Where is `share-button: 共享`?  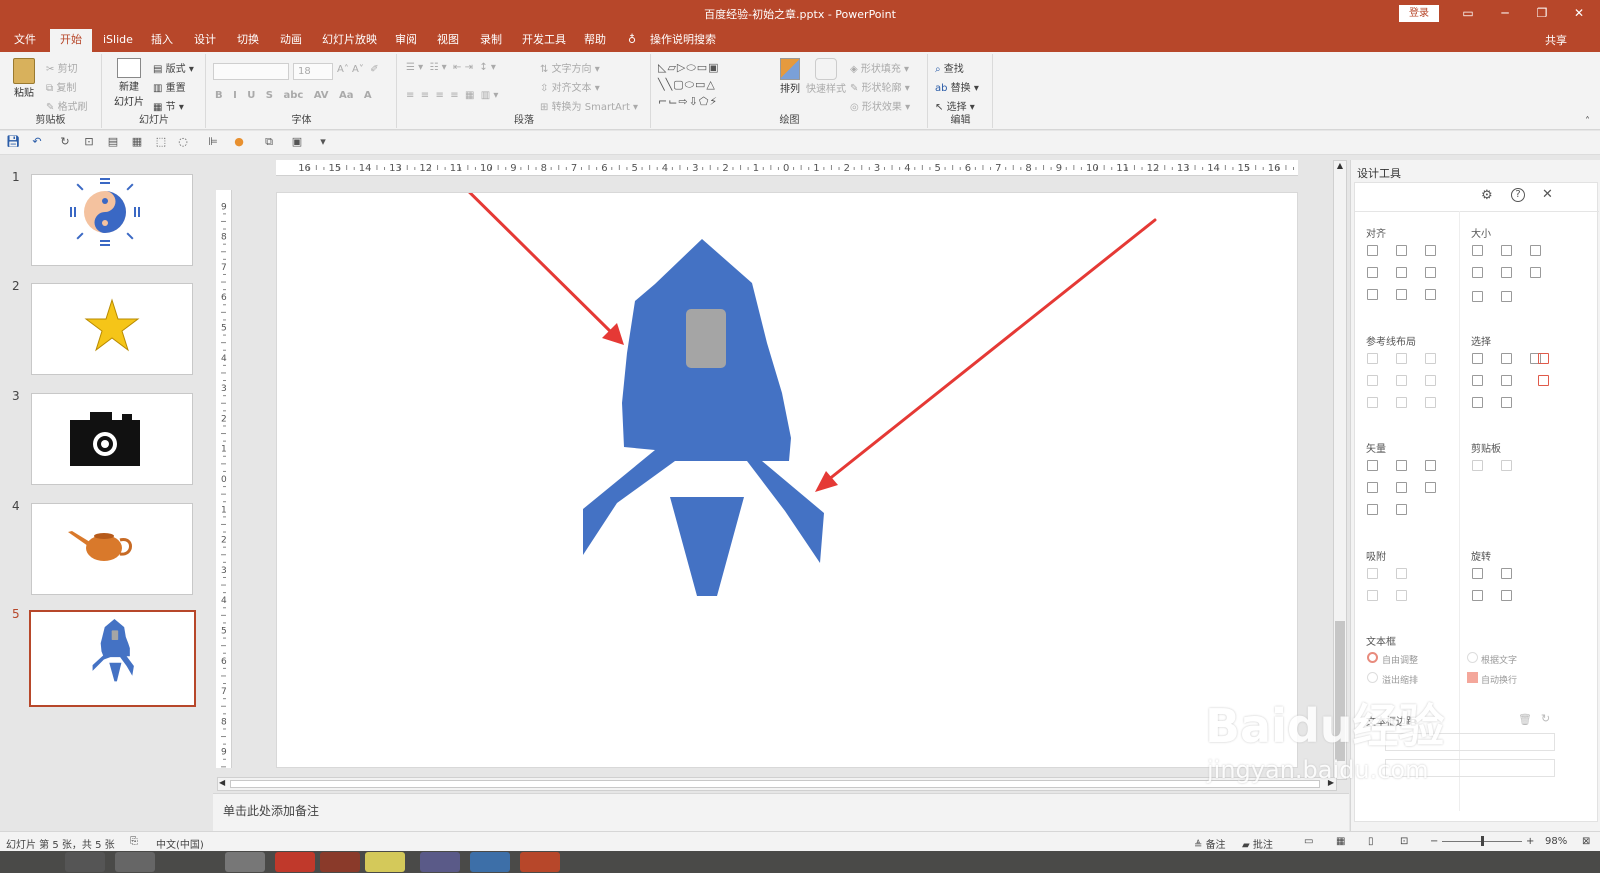 share-button: 共享 is located at coordinates (1556, 40).